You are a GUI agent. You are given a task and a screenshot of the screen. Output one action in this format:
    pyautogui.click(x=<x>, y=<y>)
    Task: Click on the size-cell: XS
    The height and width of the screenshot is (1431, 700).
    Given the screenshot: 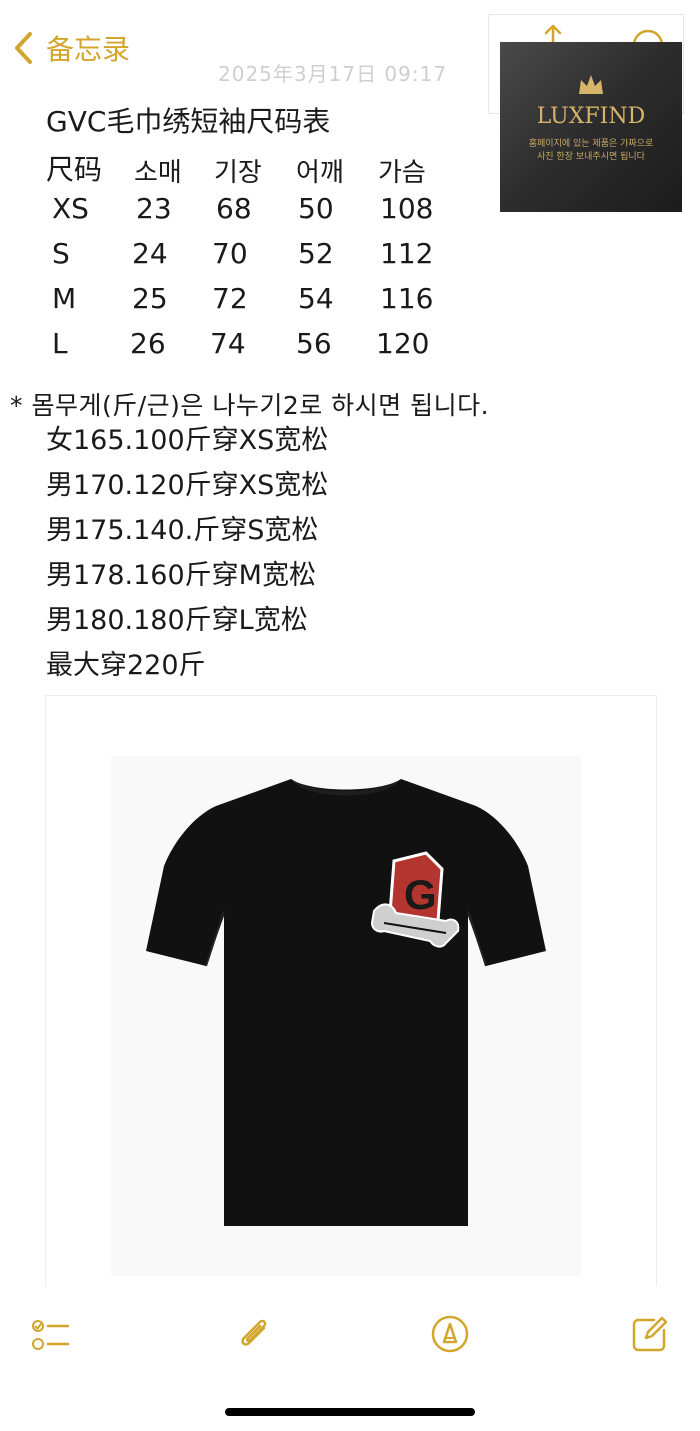 What is the action you would take?
    pyautogui.click(x=70, y=208)
    